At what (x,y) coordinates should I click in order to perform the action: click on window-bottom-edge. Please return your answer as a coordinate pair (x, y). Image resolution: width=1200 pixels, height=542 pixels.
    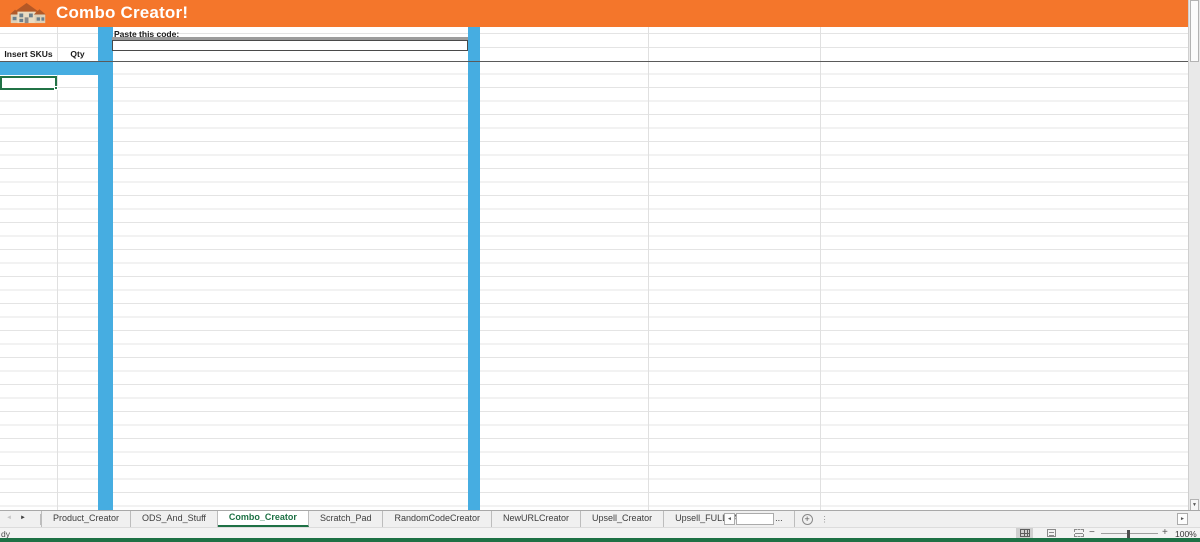
    Looking at the image, I should click on (600, 540).